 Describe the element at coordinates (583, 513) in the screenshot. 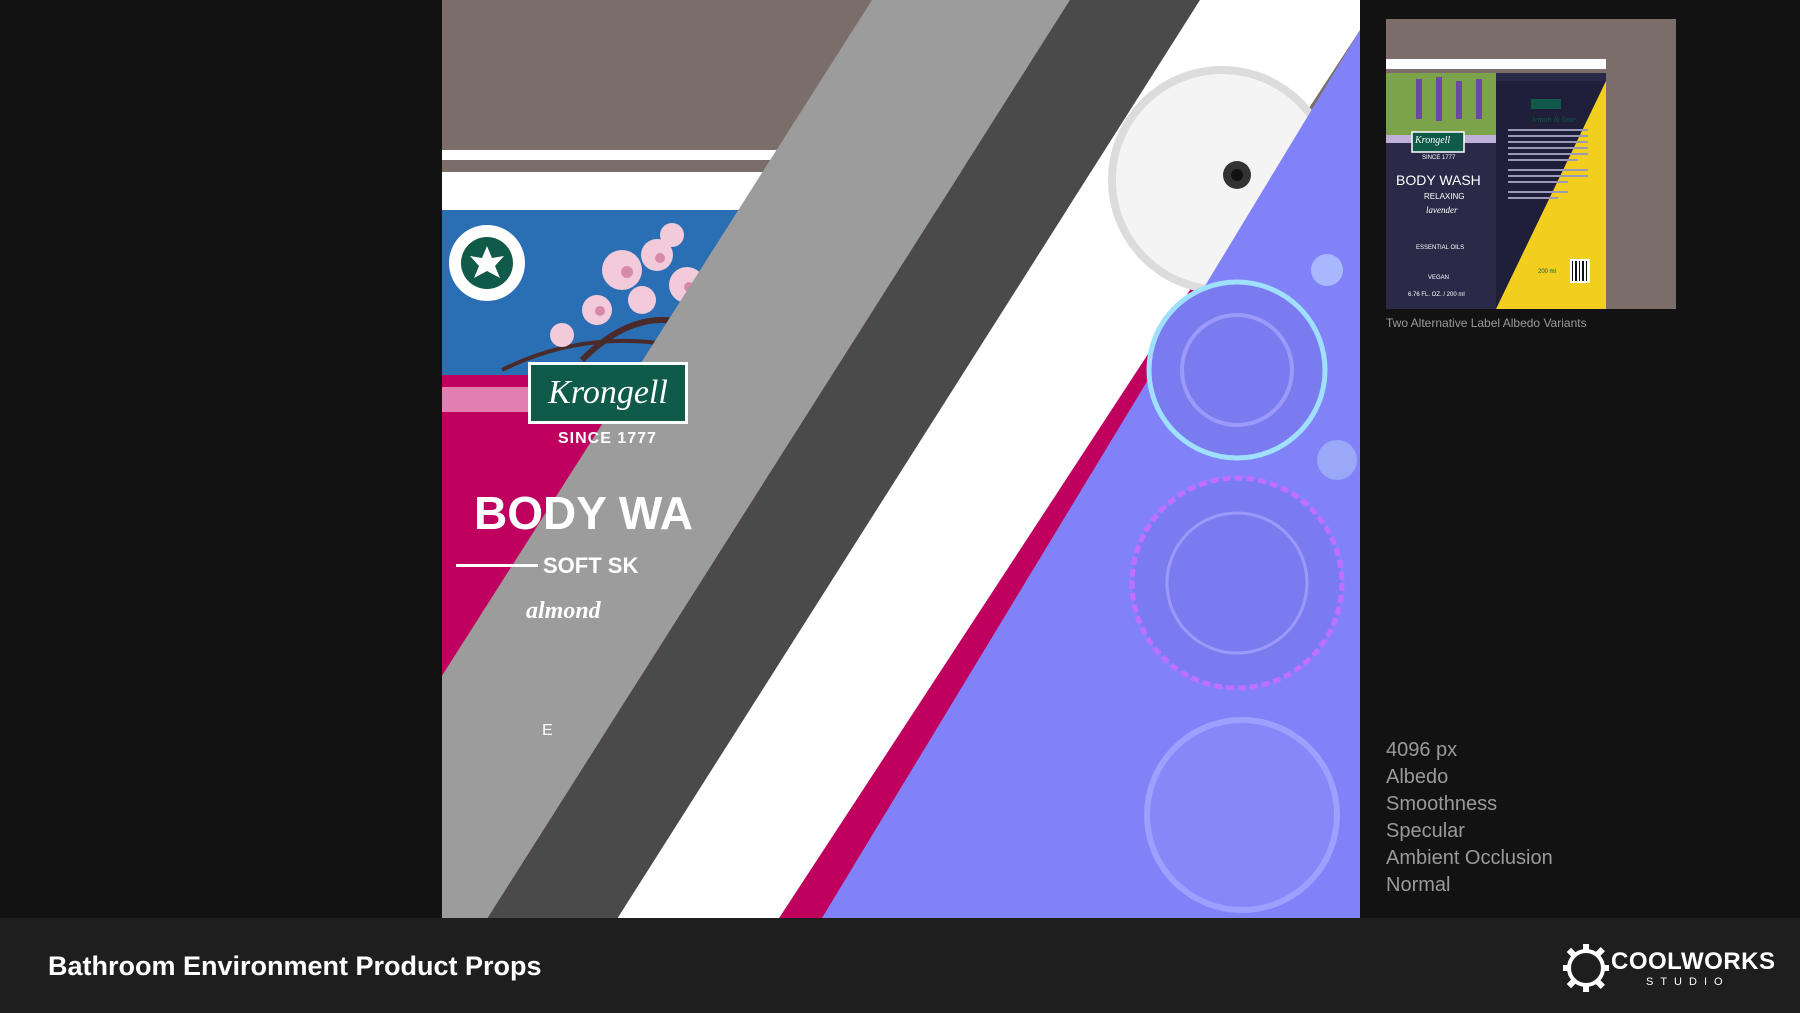

I see `product-title: BODY WA` at that location.